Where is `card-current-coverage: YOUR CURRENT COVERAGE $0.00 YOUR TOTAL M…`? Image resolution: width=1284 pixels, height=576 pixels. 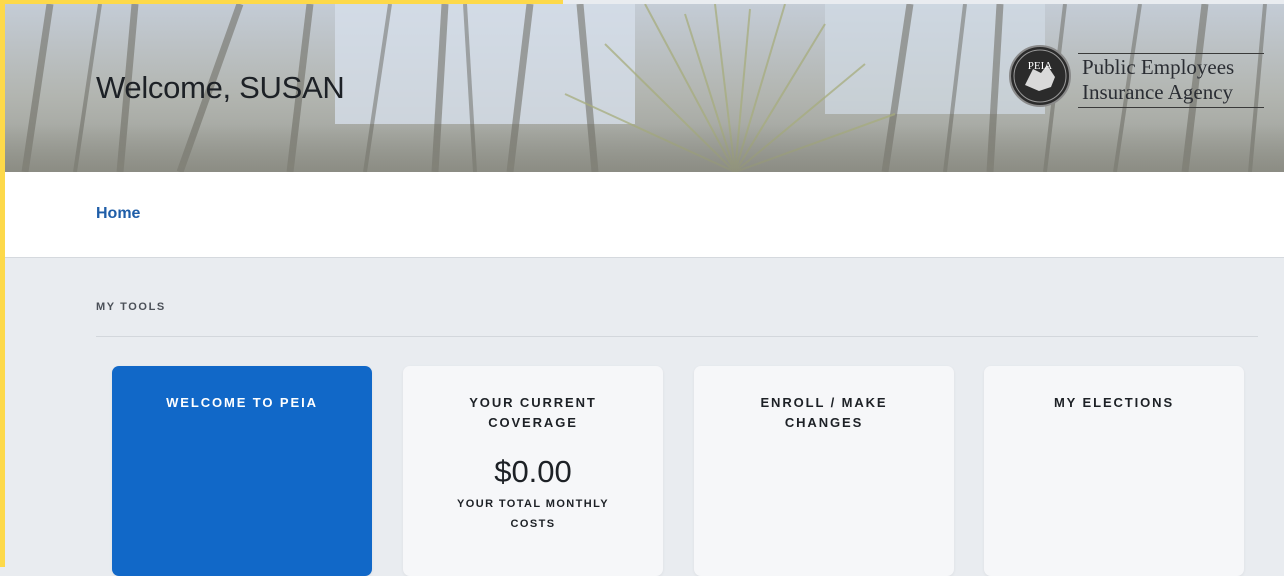 card-current-coverage: YOUR CURRENT COVERAGE $0.00 YOUR TOTAL M… is located at coordinates (533, 471).